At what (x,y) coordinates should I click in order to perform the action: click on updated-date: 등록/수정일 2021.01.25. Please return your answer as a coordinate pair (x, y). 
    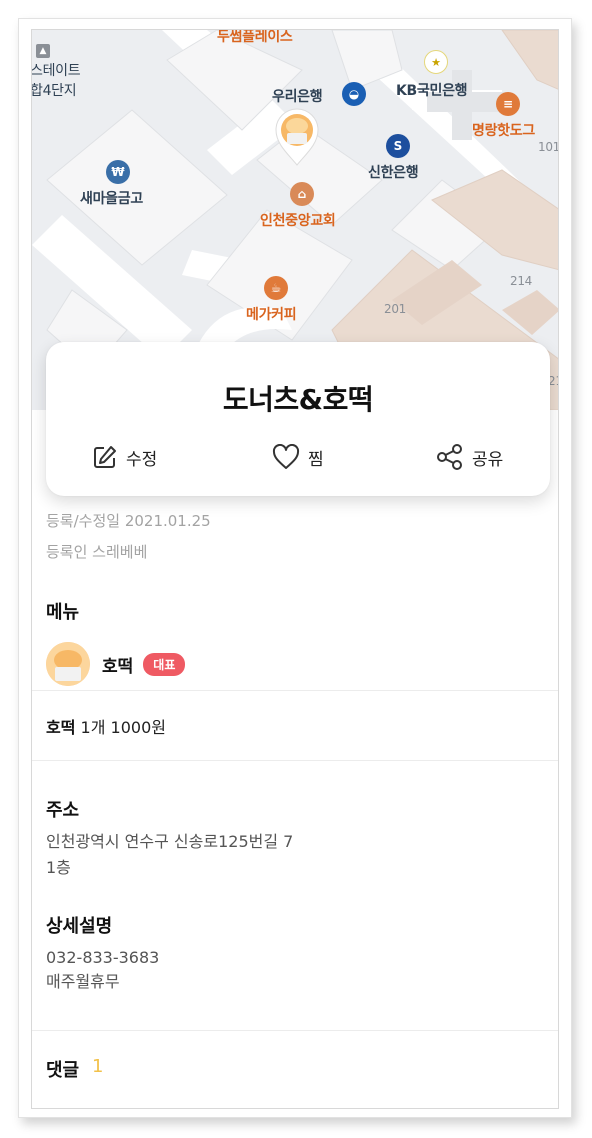
    Looking at the image, I should click on (128, 521).